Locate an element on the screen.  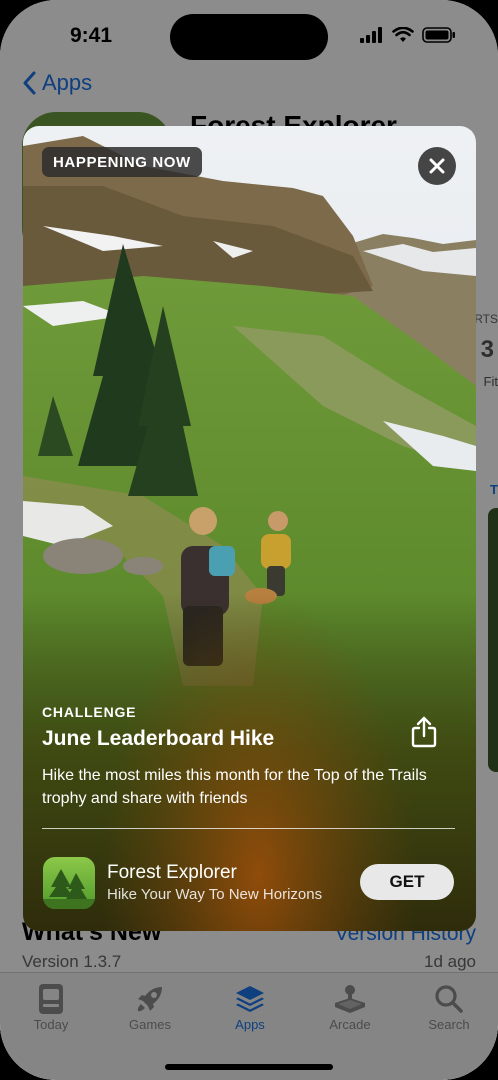
close-icon is located at coordinates (437, 166).